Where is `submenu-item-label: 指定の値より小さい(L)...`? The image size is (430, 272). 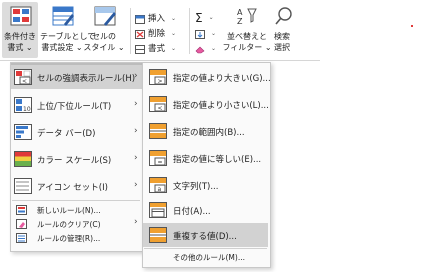
submenu-item-label: 指定の値より小さい(L)... is located at coordinates (221, 106).